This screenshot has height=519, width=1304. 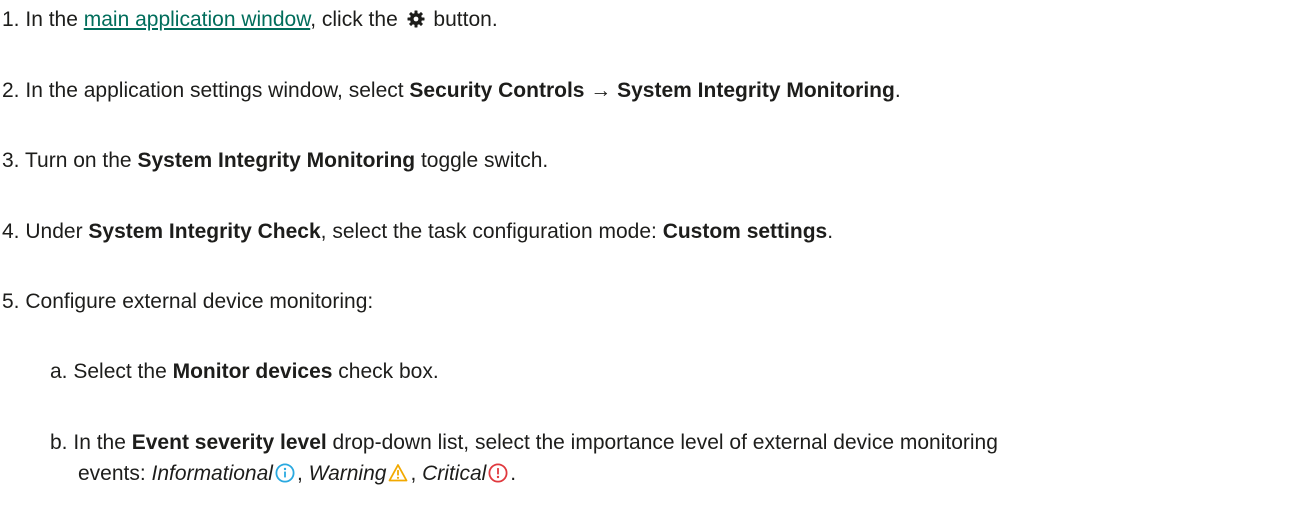 What do you see at coordinates (102, 442) in the screenshot?
I see `step-5b-text-pre: In the` at bounding box center [102, 442].